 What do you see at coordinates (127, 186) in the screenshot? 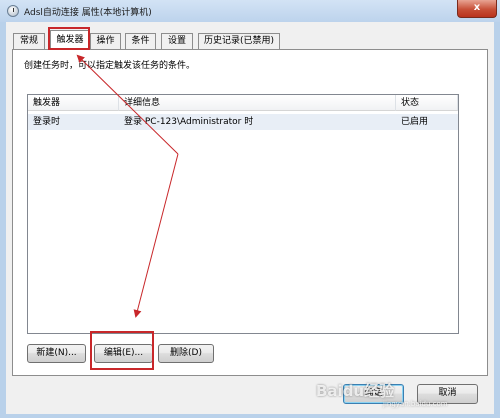
I see `annotation-arrows` at bounding box center [127, 186].